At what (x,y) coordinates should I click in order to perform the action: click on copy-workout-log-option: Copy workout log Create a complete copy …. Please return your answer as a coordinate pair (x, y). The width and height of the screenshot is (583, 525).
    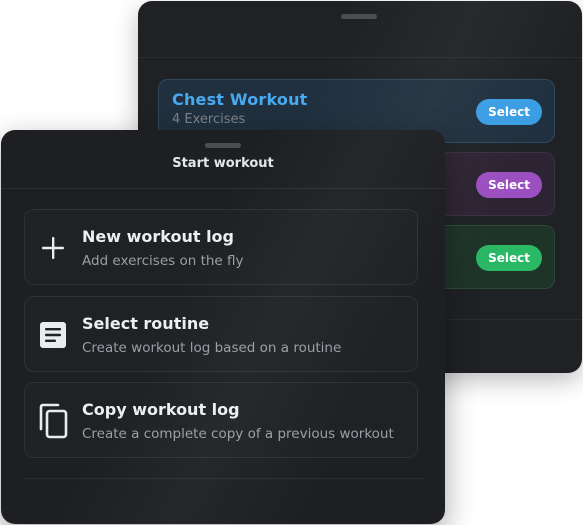
    Looking at the image, I should click on (221, 420).